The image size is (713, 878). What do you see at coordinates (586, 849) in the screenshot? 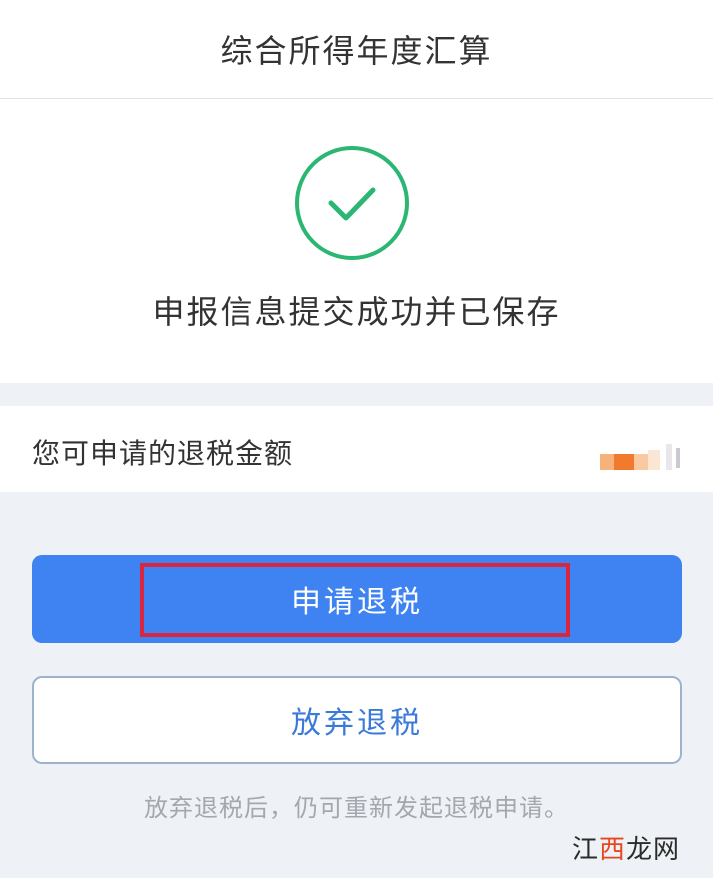
I see `watermark-char-1: 江` at bounding box center [586, 849].